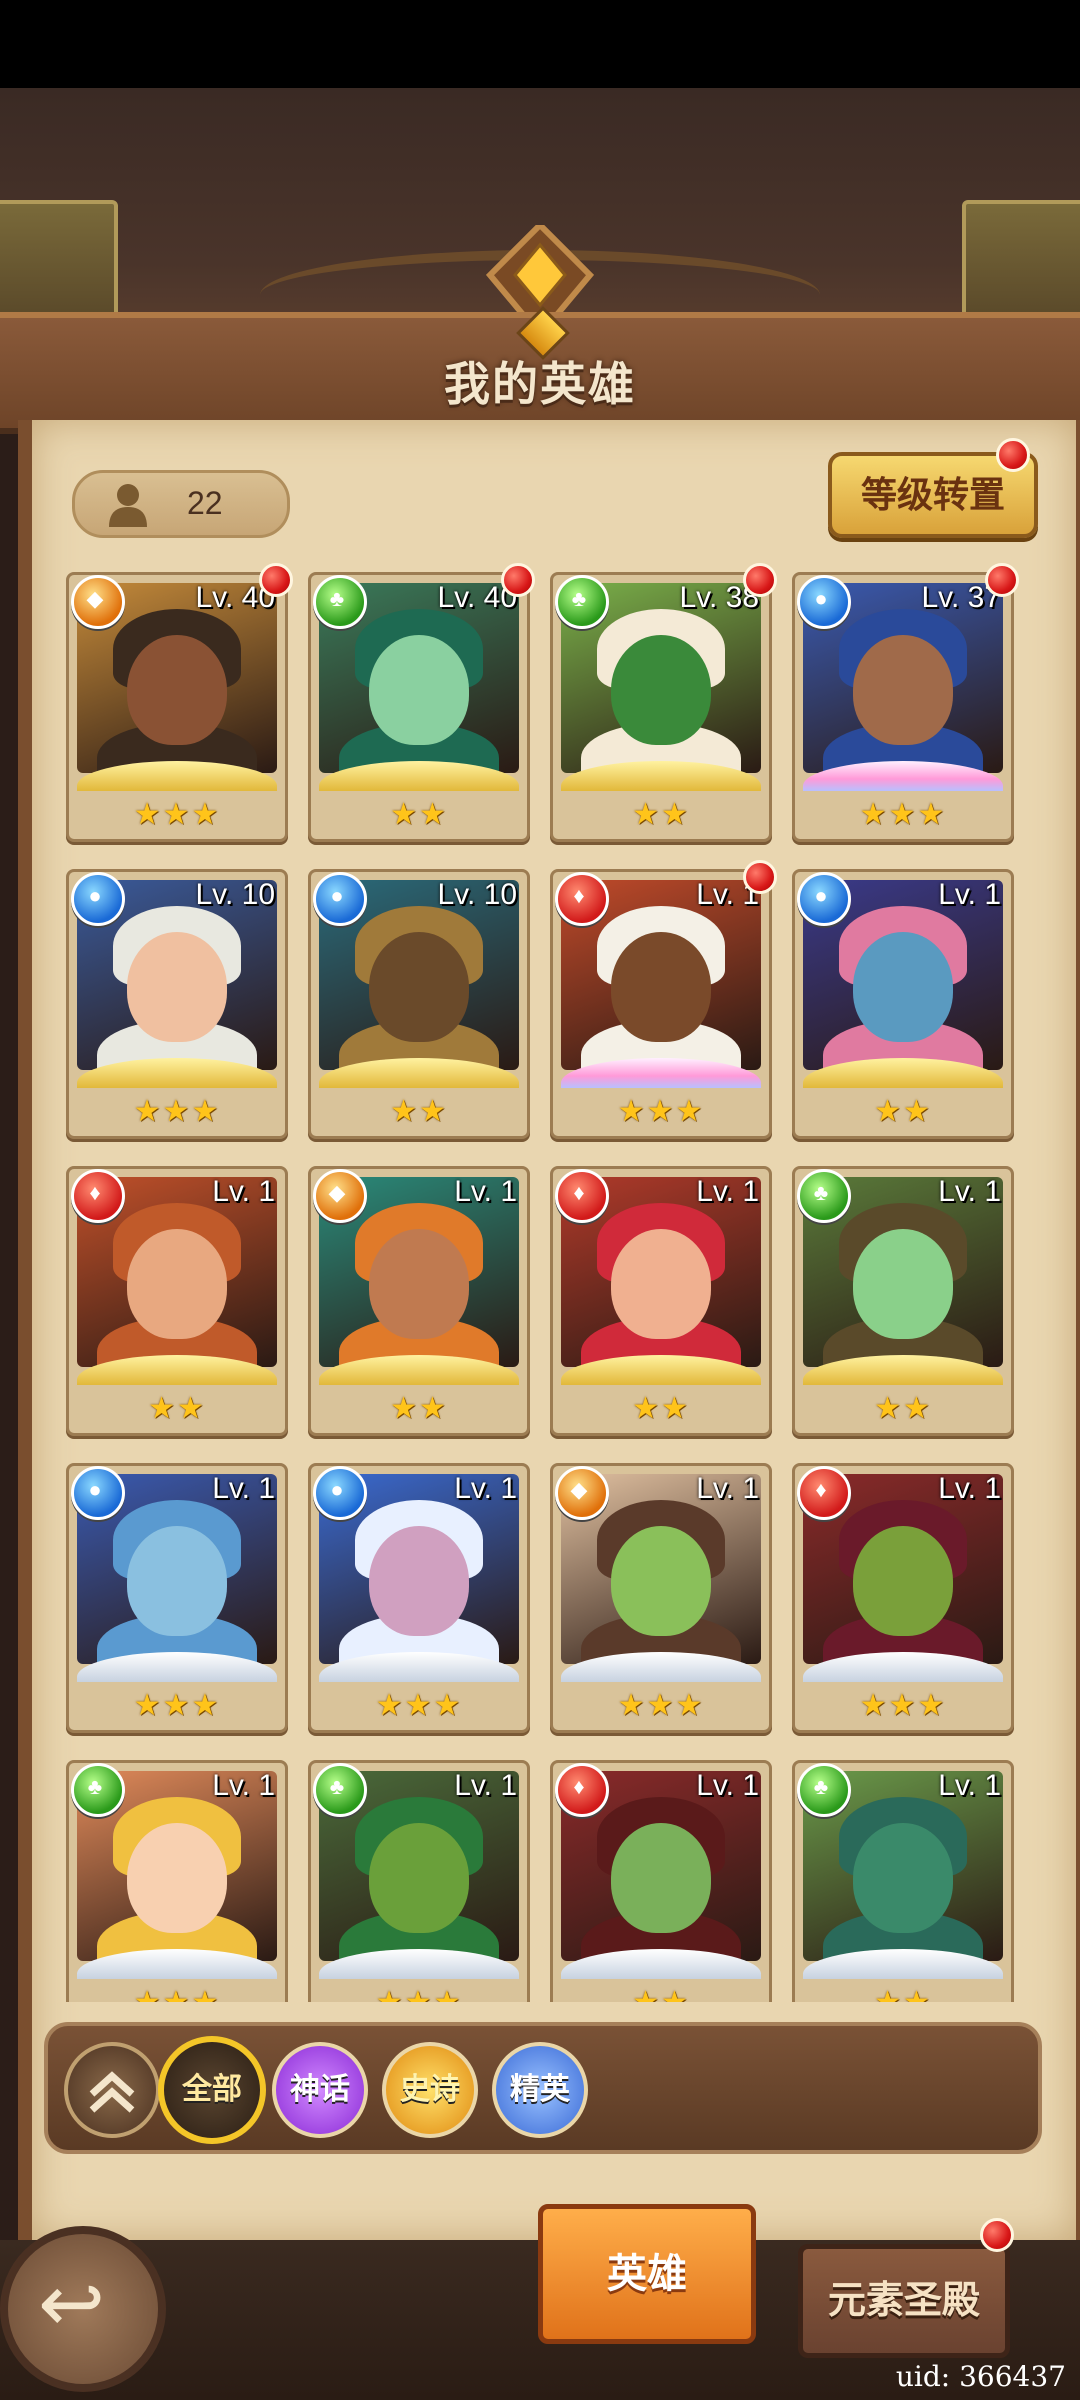  Describe the element at coordinates (430, 2090) in the screenshot. I see `filter-epic: 史诗` at that location.